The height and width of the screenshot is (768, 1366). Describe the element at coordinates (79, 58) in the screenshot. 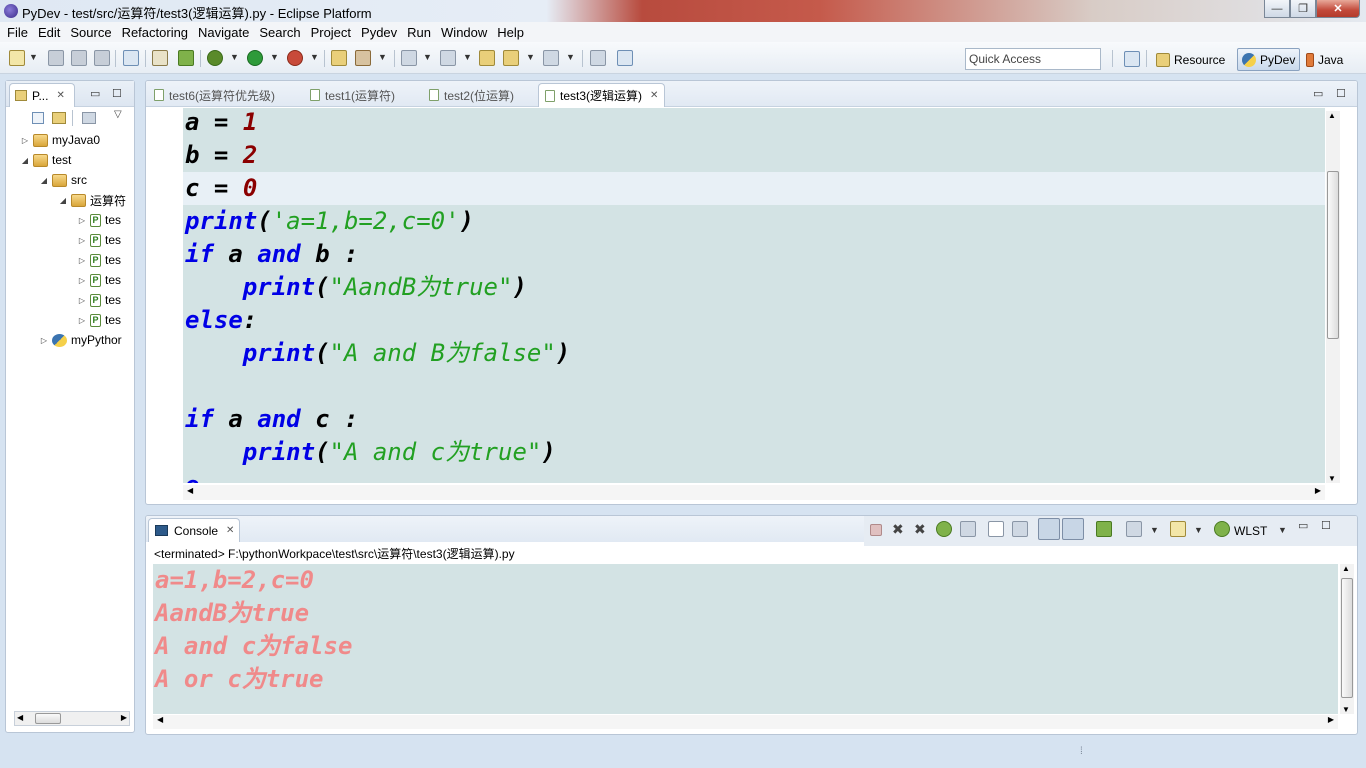

I see `save-all-icon` at that location.